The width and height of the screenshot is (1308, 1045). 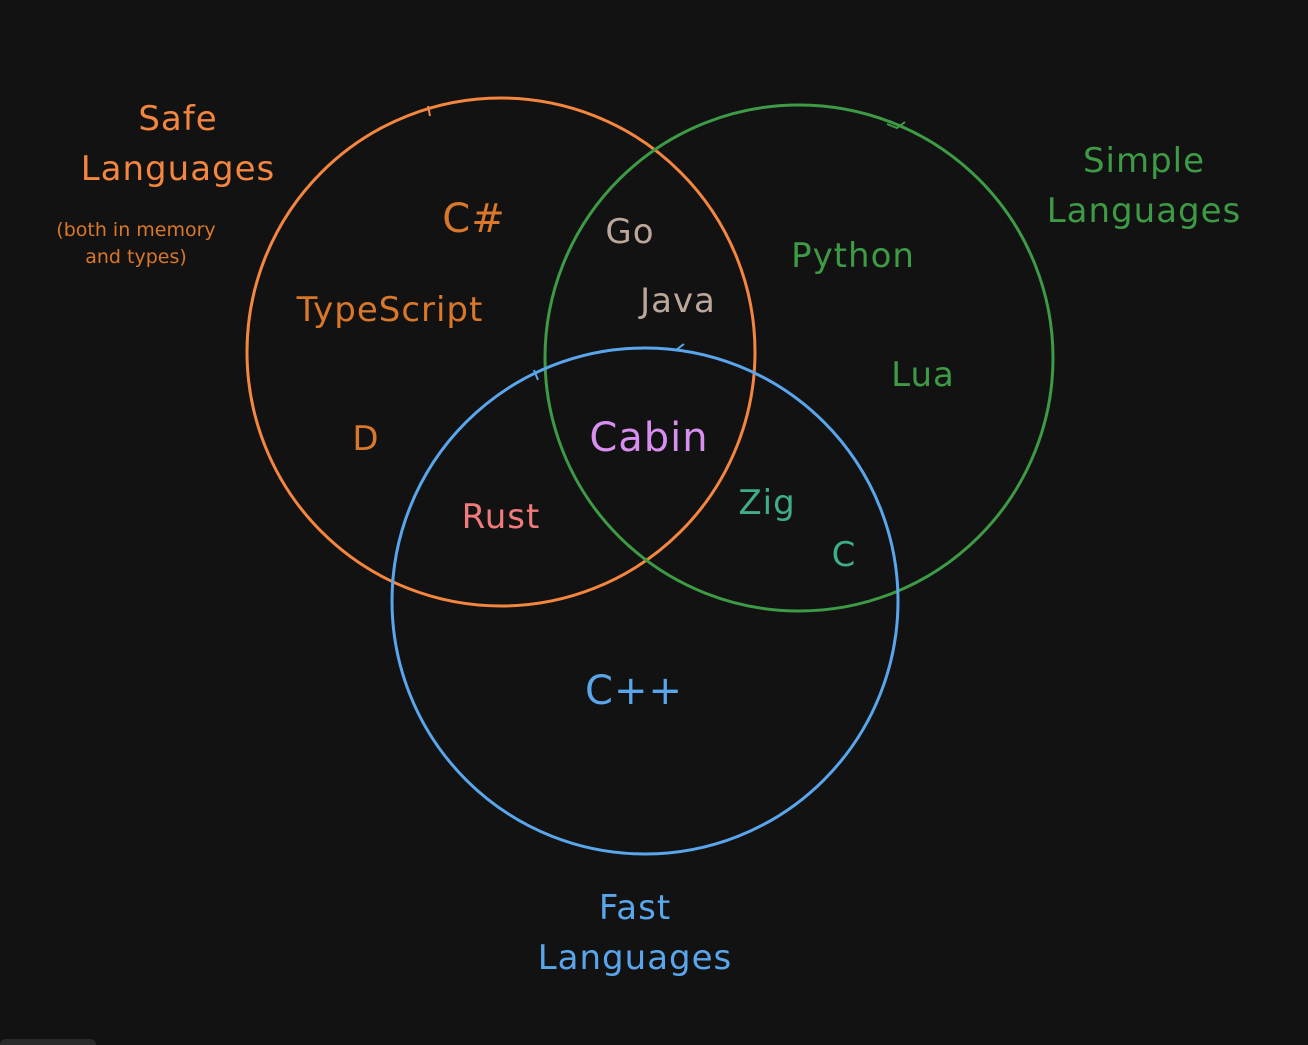 I want to click on language-typescript: TypeScript, so click(x=390, y=310).